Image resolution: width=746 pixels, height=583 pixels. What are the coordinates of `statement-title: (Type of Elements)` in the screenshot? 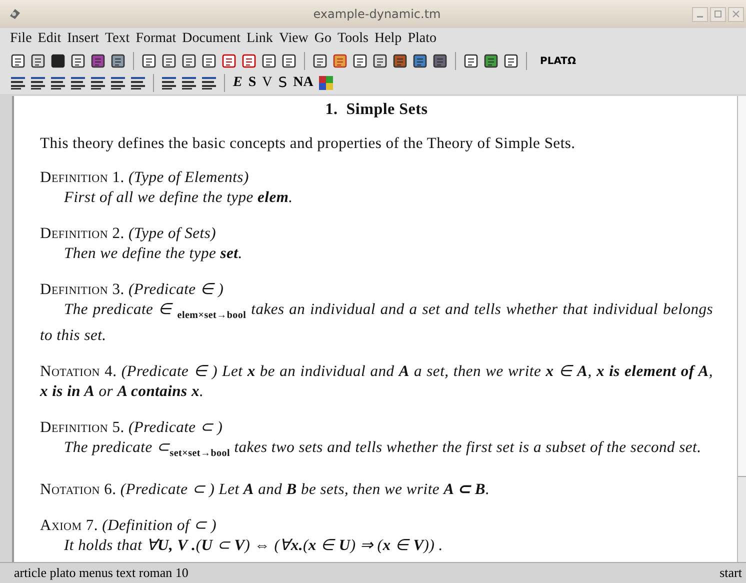 It's located at (188, 177).